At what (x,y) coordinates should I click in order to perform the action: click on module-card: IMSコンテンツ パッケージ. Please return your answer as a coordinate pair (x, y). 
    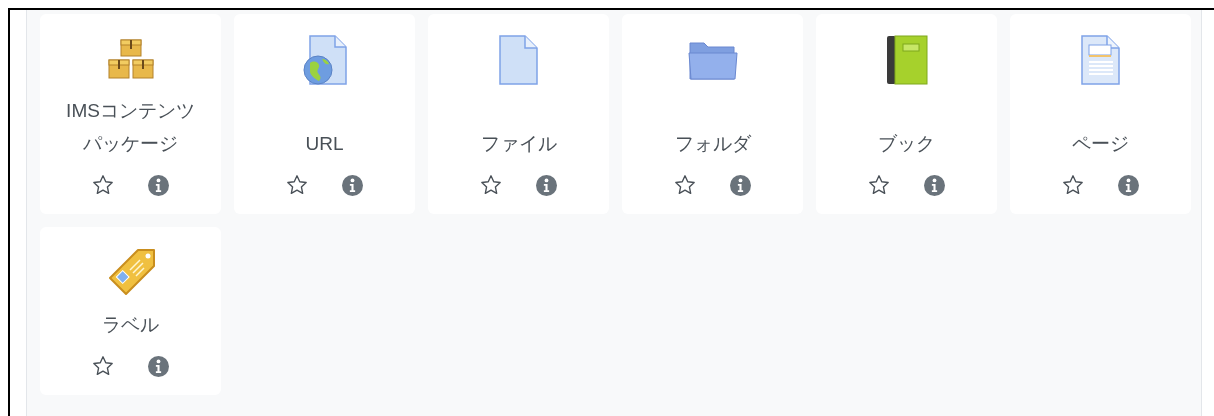
    Looking at the image, I should click on (130, 114).